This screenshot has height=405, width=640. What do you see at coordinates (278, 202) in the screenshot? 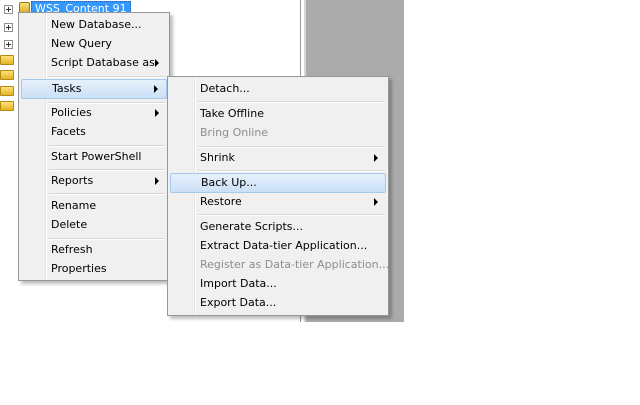
I see `menu-item-restore: Restore` at bounding box center [278, 202].